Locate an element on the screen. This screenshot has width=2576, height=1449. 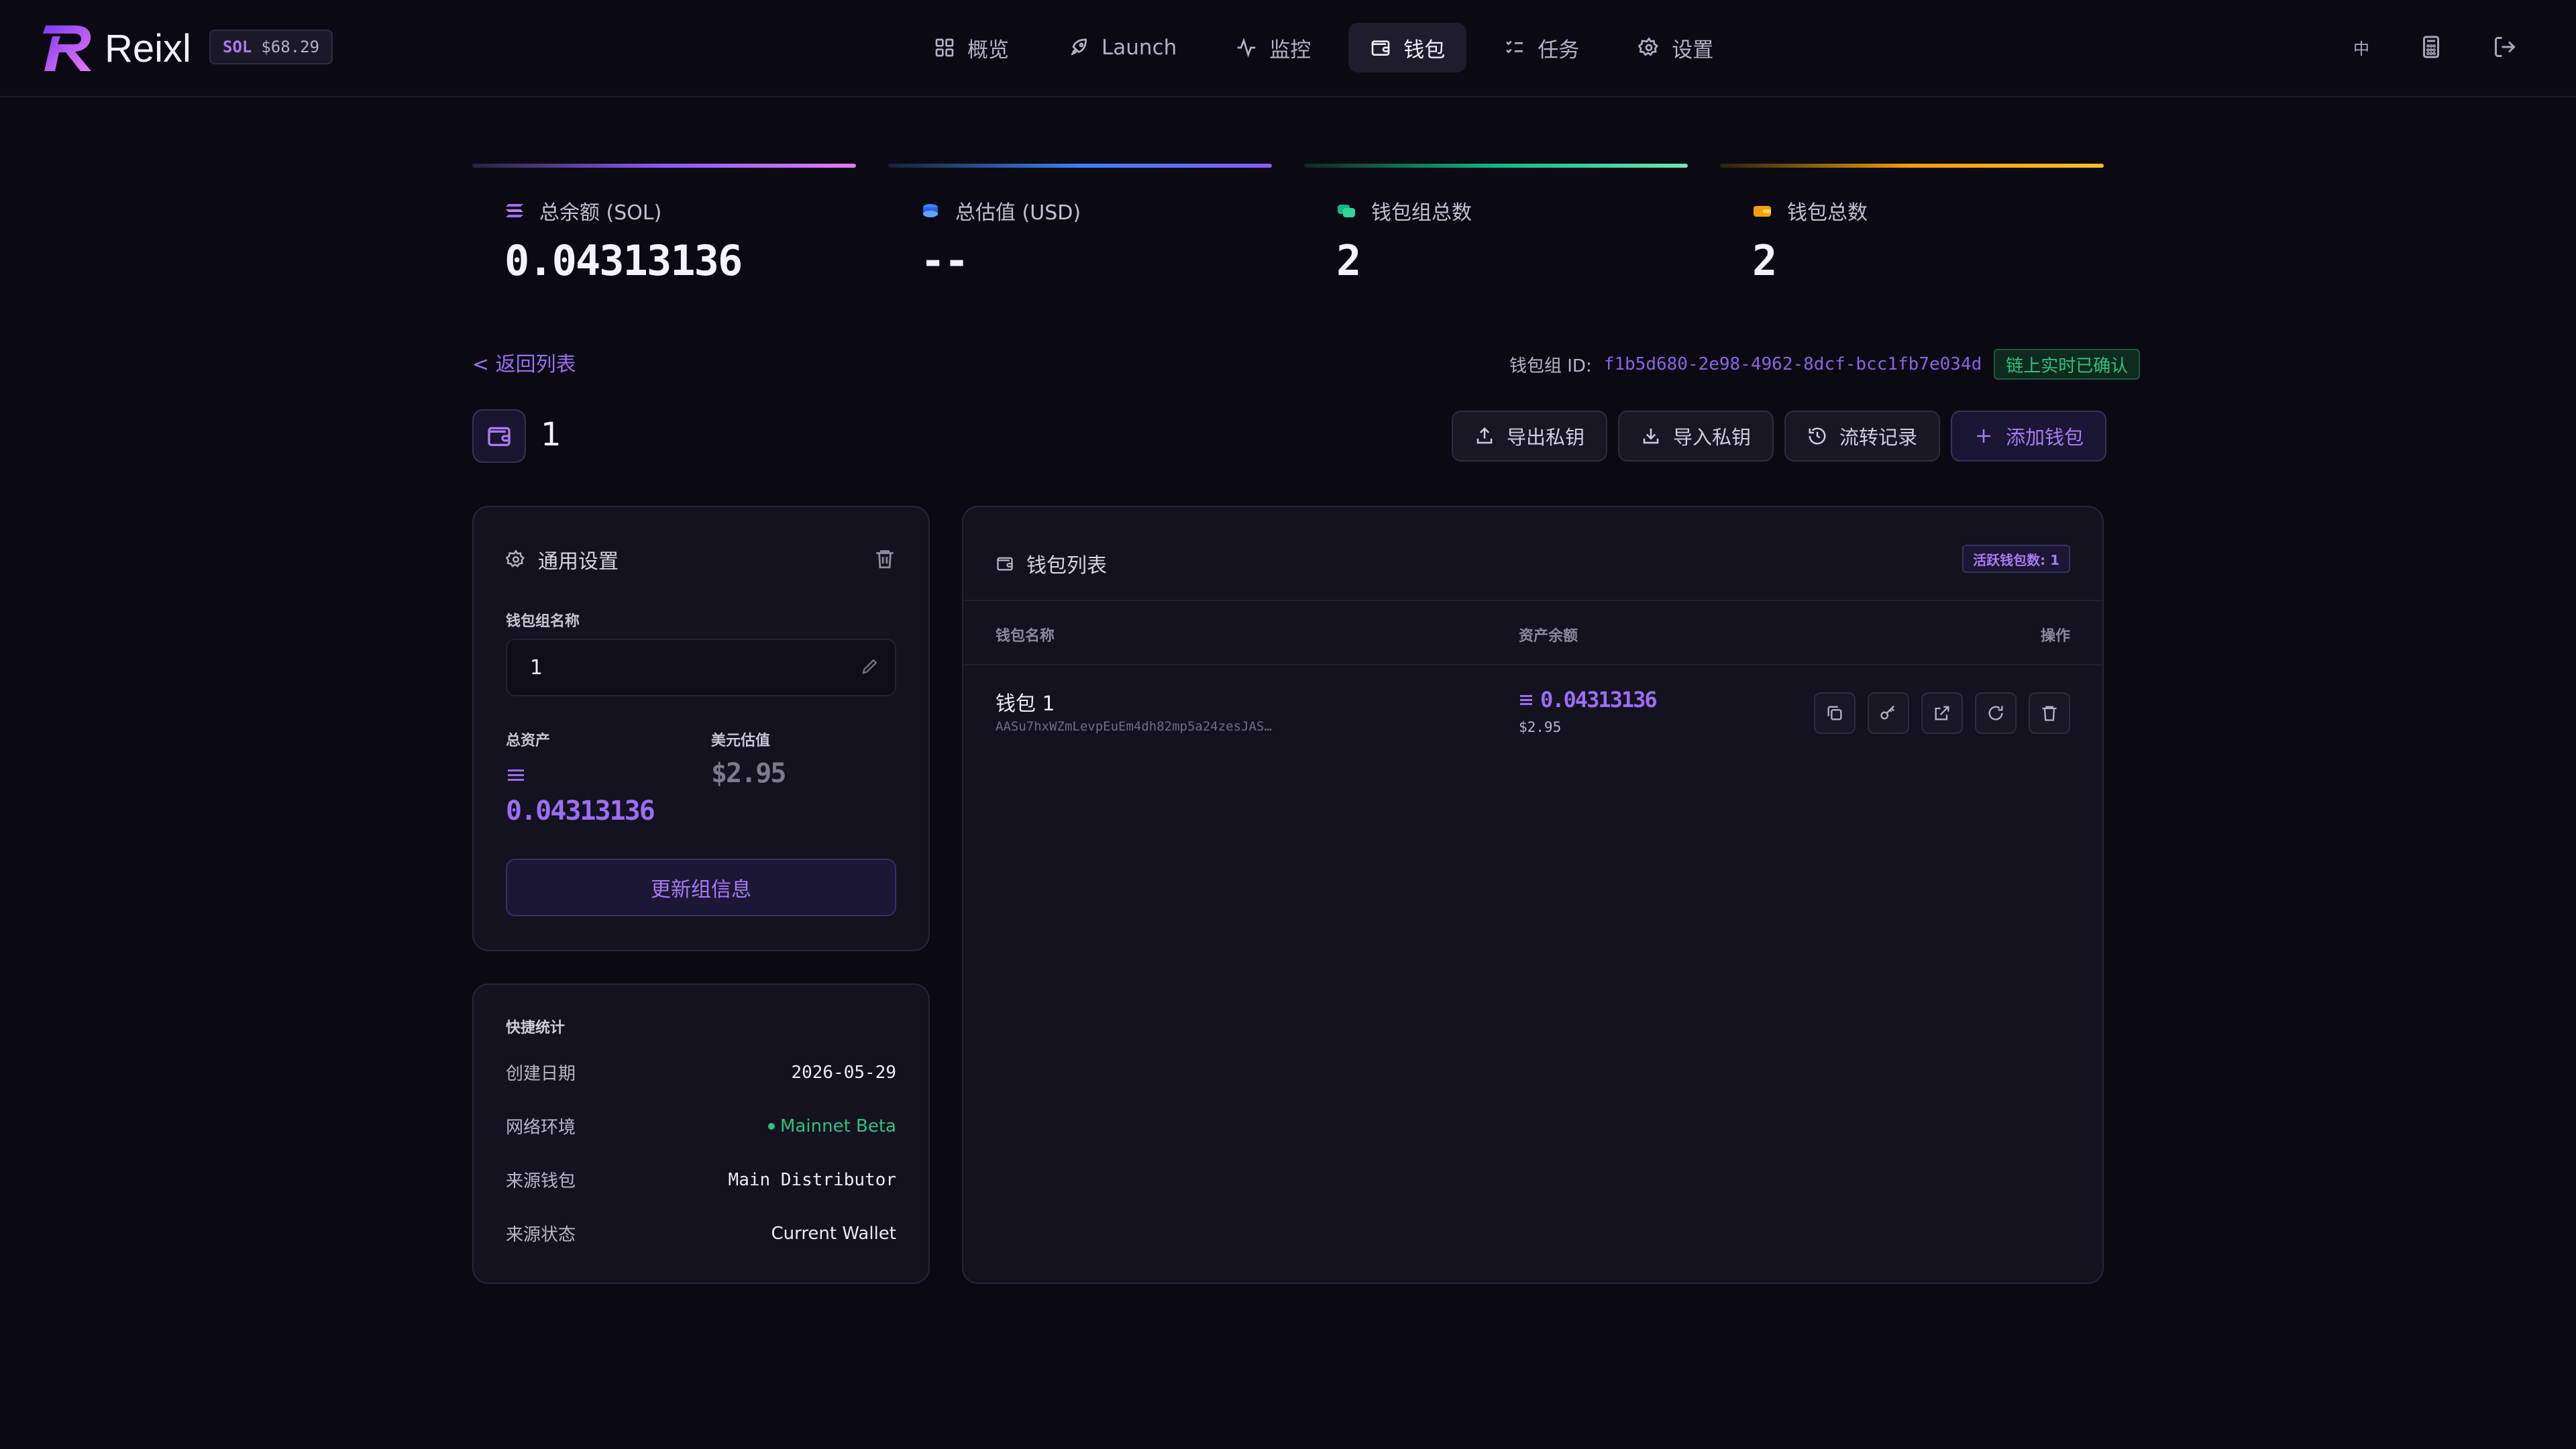
row-value: 2026-05-29 is located at coordinates (843, 1072).